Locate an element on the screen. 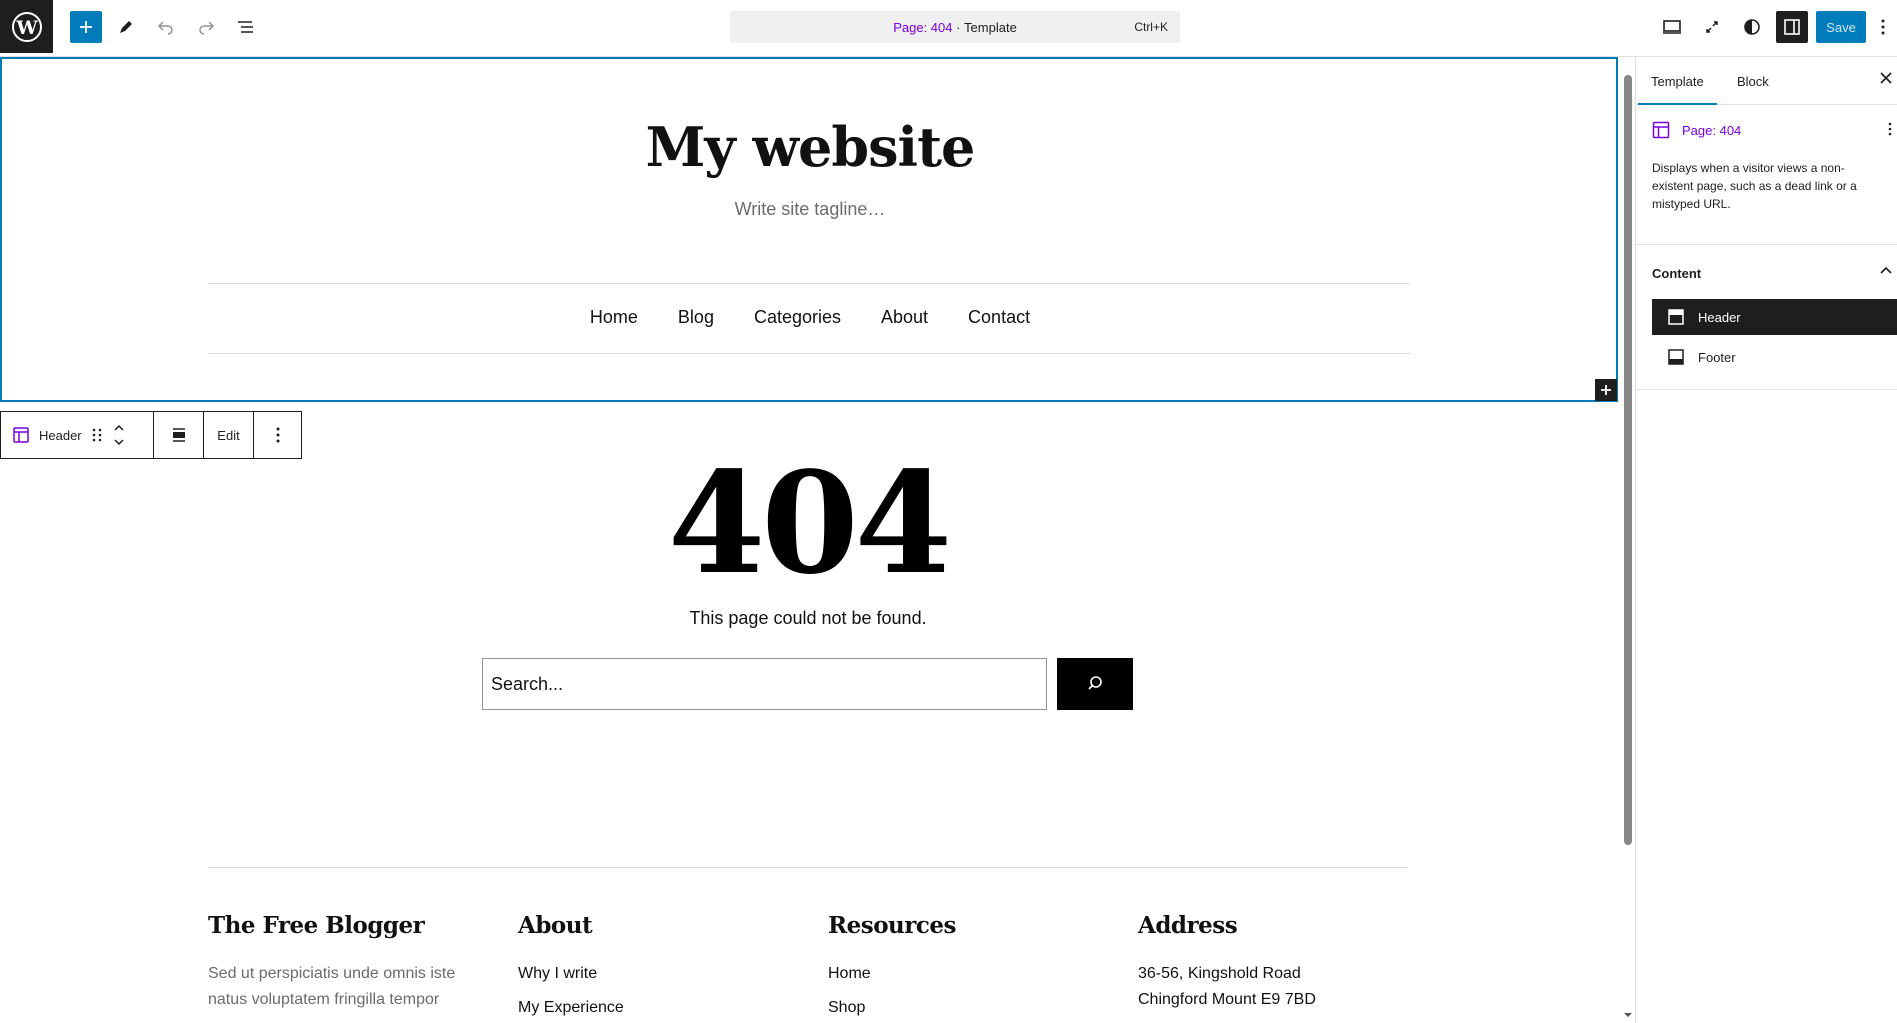  footer-address-line-2: Chingford Mount E9 7BD is located at coordinates (1227, 999).